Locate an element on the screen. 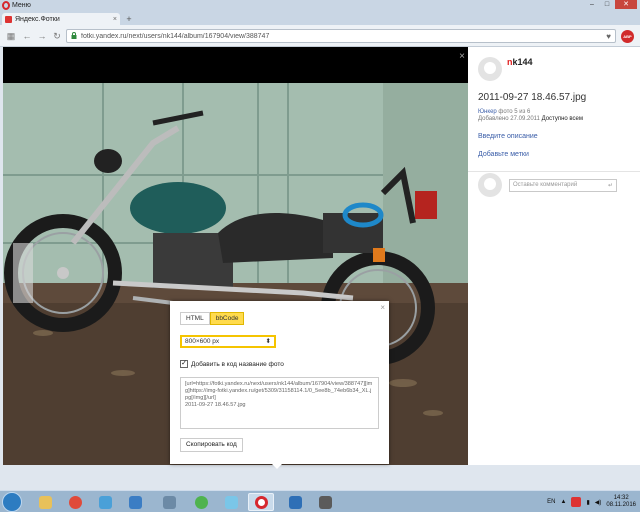 The width and height of the screenshot is (640, 512). taskbar-calculator is located at coordinates (169, 502).